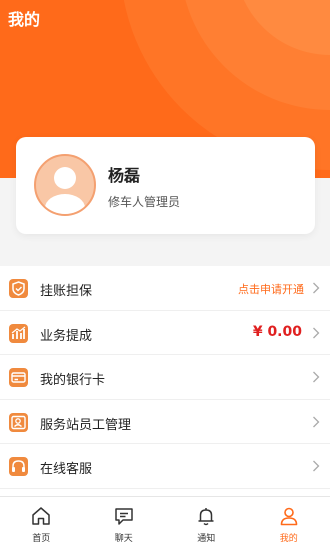 The width and height of the screenshot is (330, 550). I want to click on apply-link: 点击申请开通, so click(271, 289).